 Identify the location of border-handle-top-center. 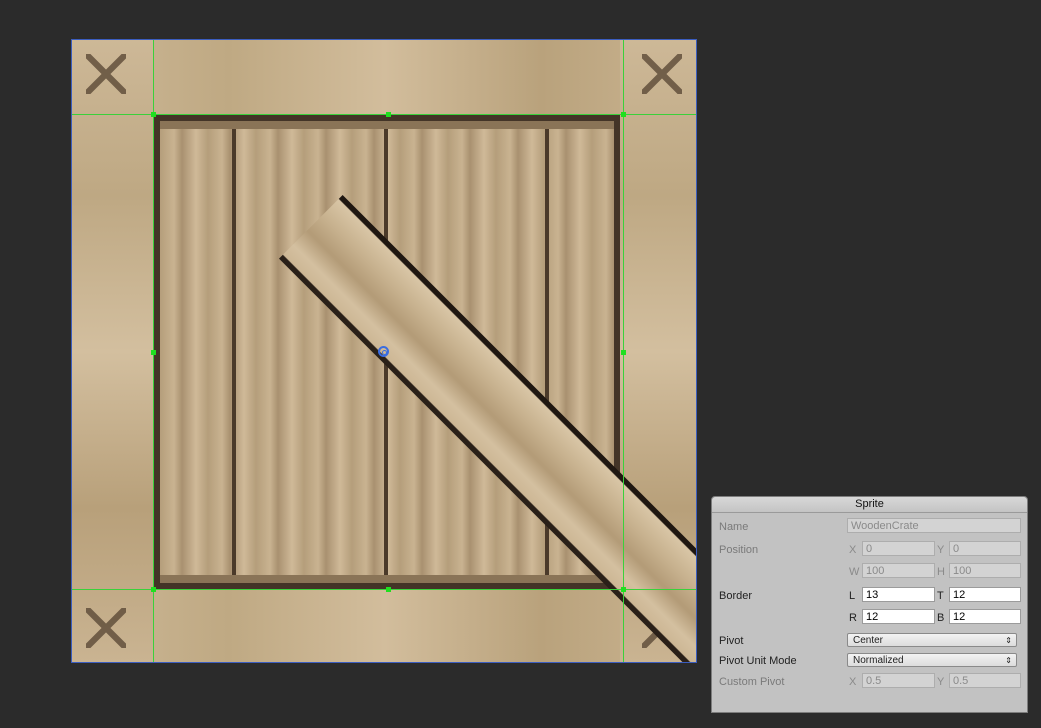
(388, 114).